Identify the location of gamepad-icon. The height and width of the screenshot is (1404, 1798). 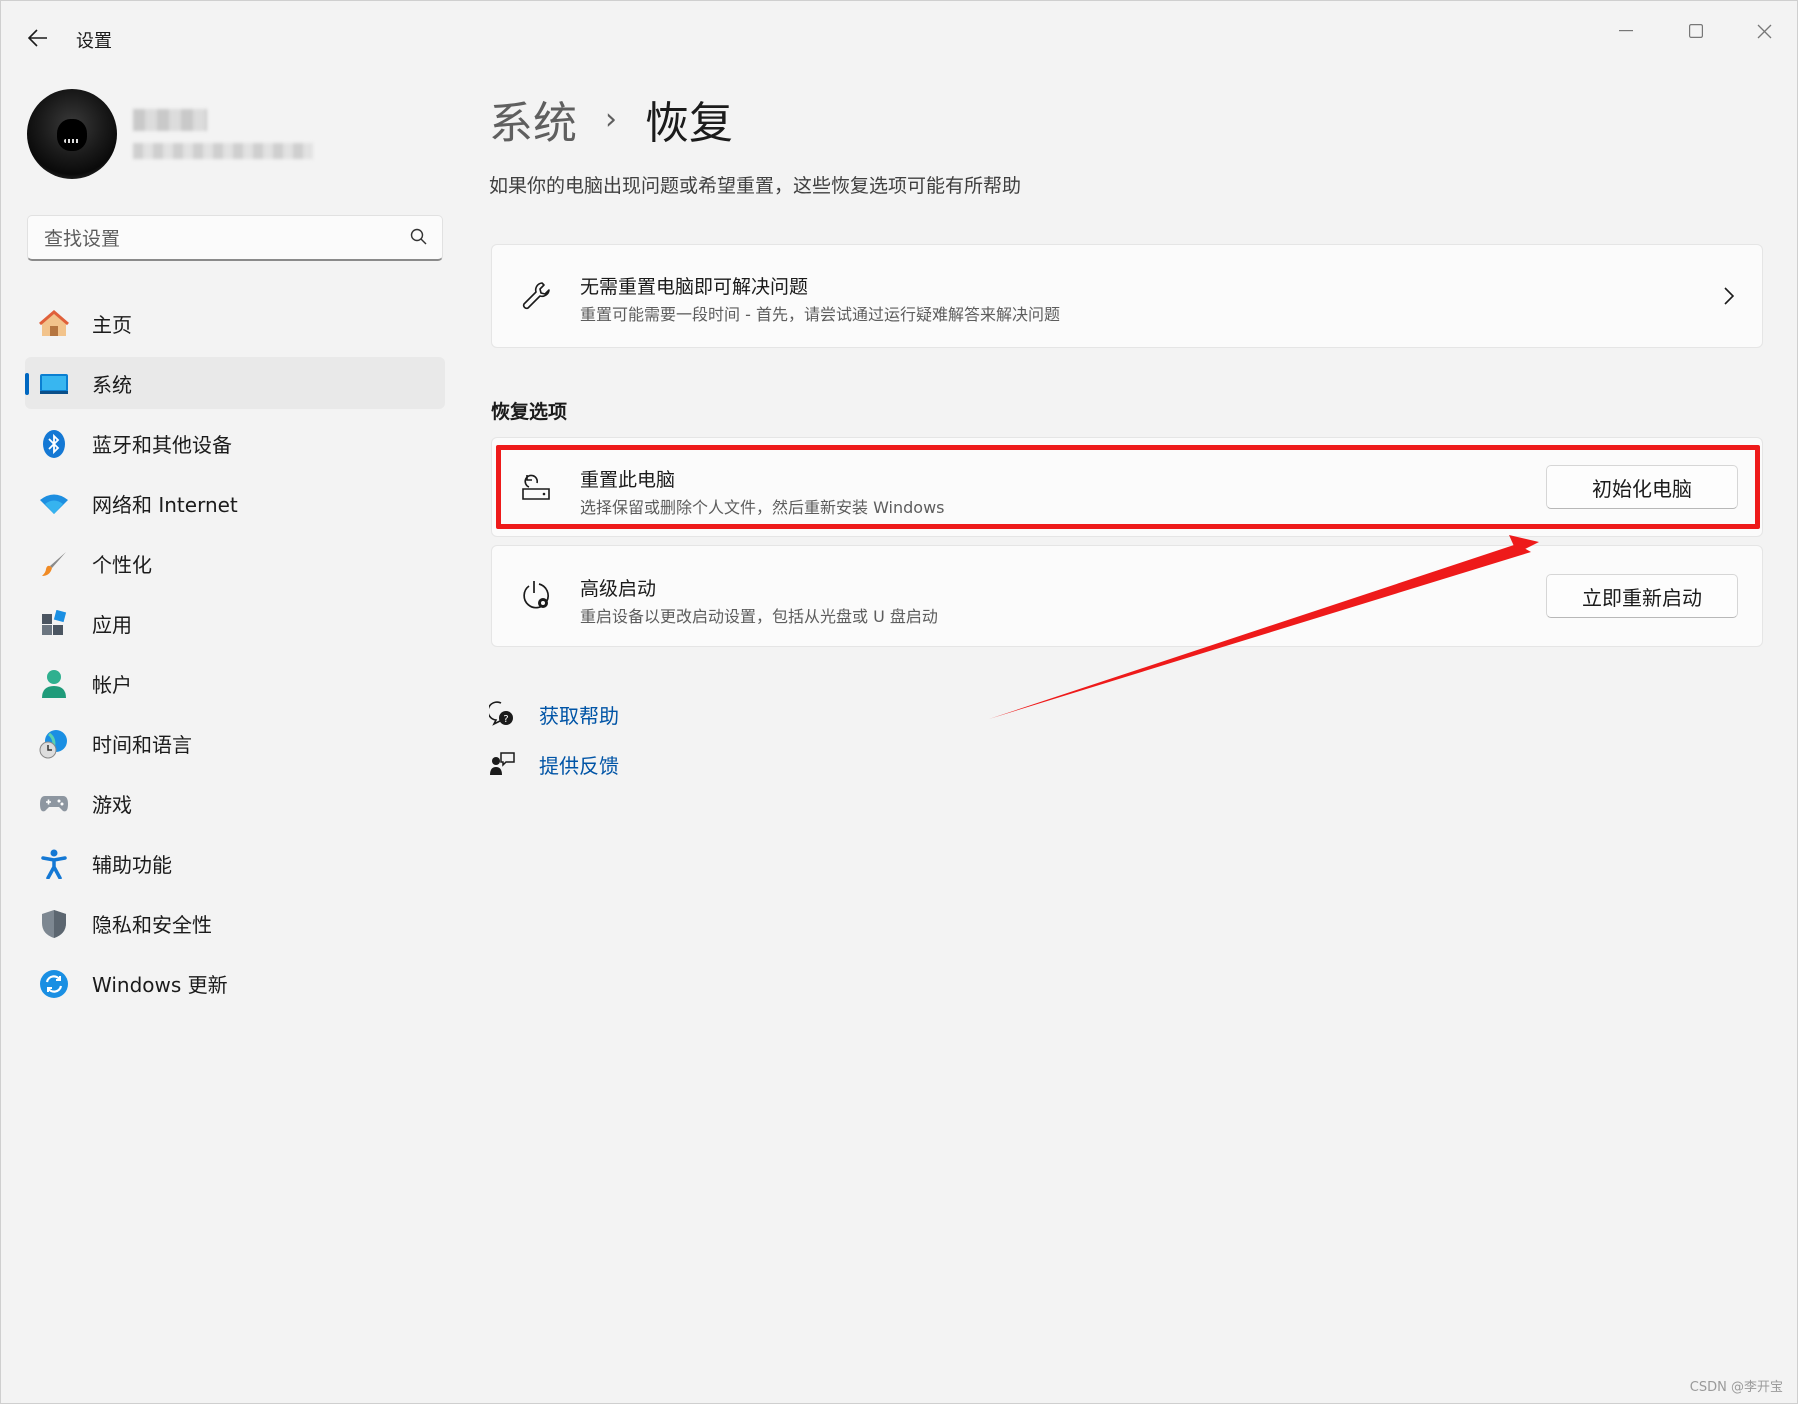
(54, 804).